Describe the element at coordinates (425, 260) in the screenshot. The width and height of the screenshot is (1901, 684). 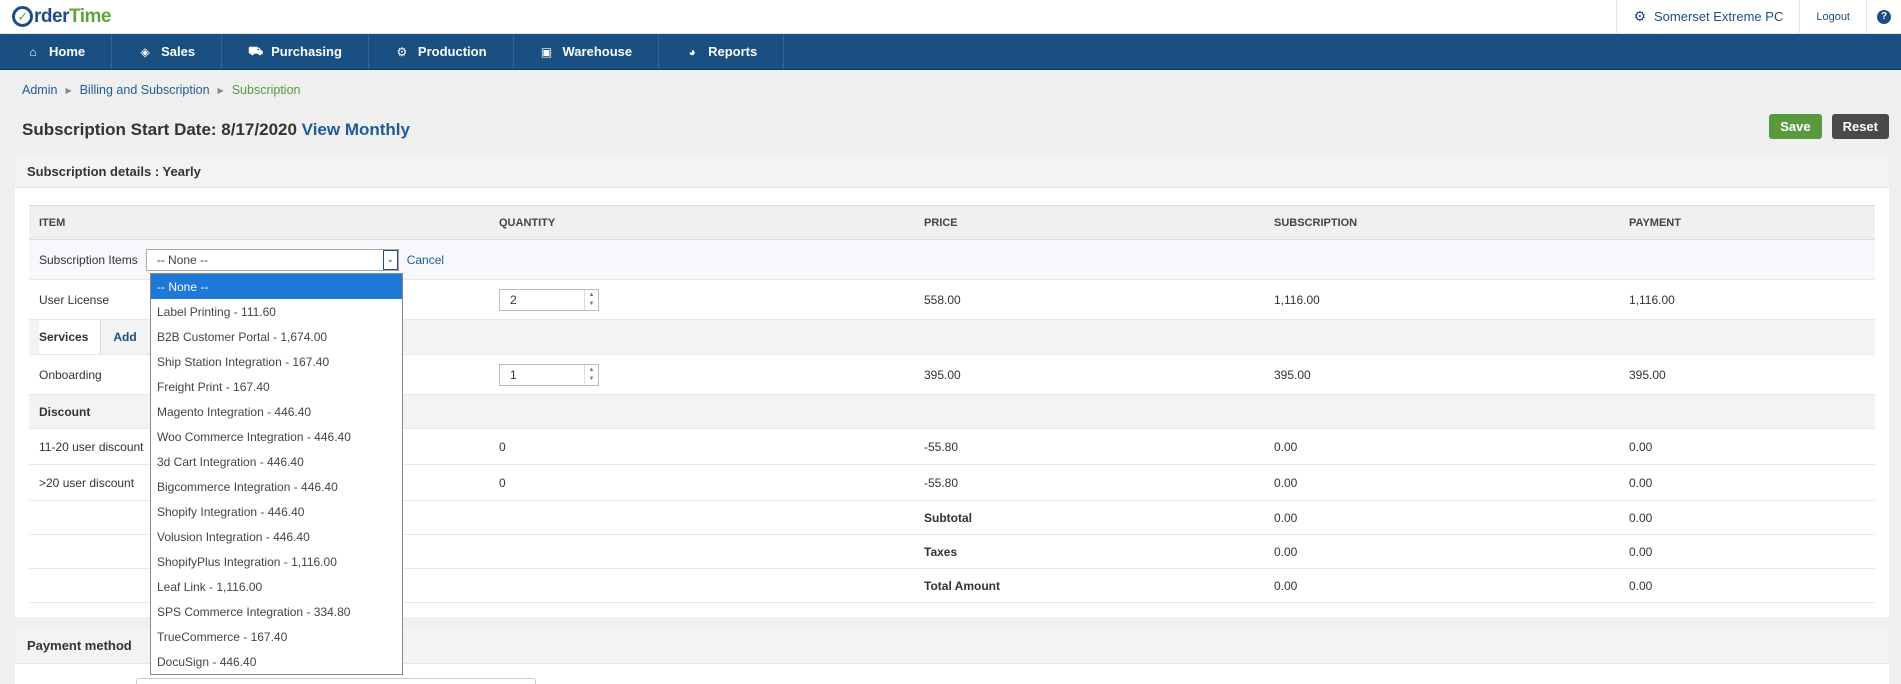
I see `cancel-link: Cancel` at that location.